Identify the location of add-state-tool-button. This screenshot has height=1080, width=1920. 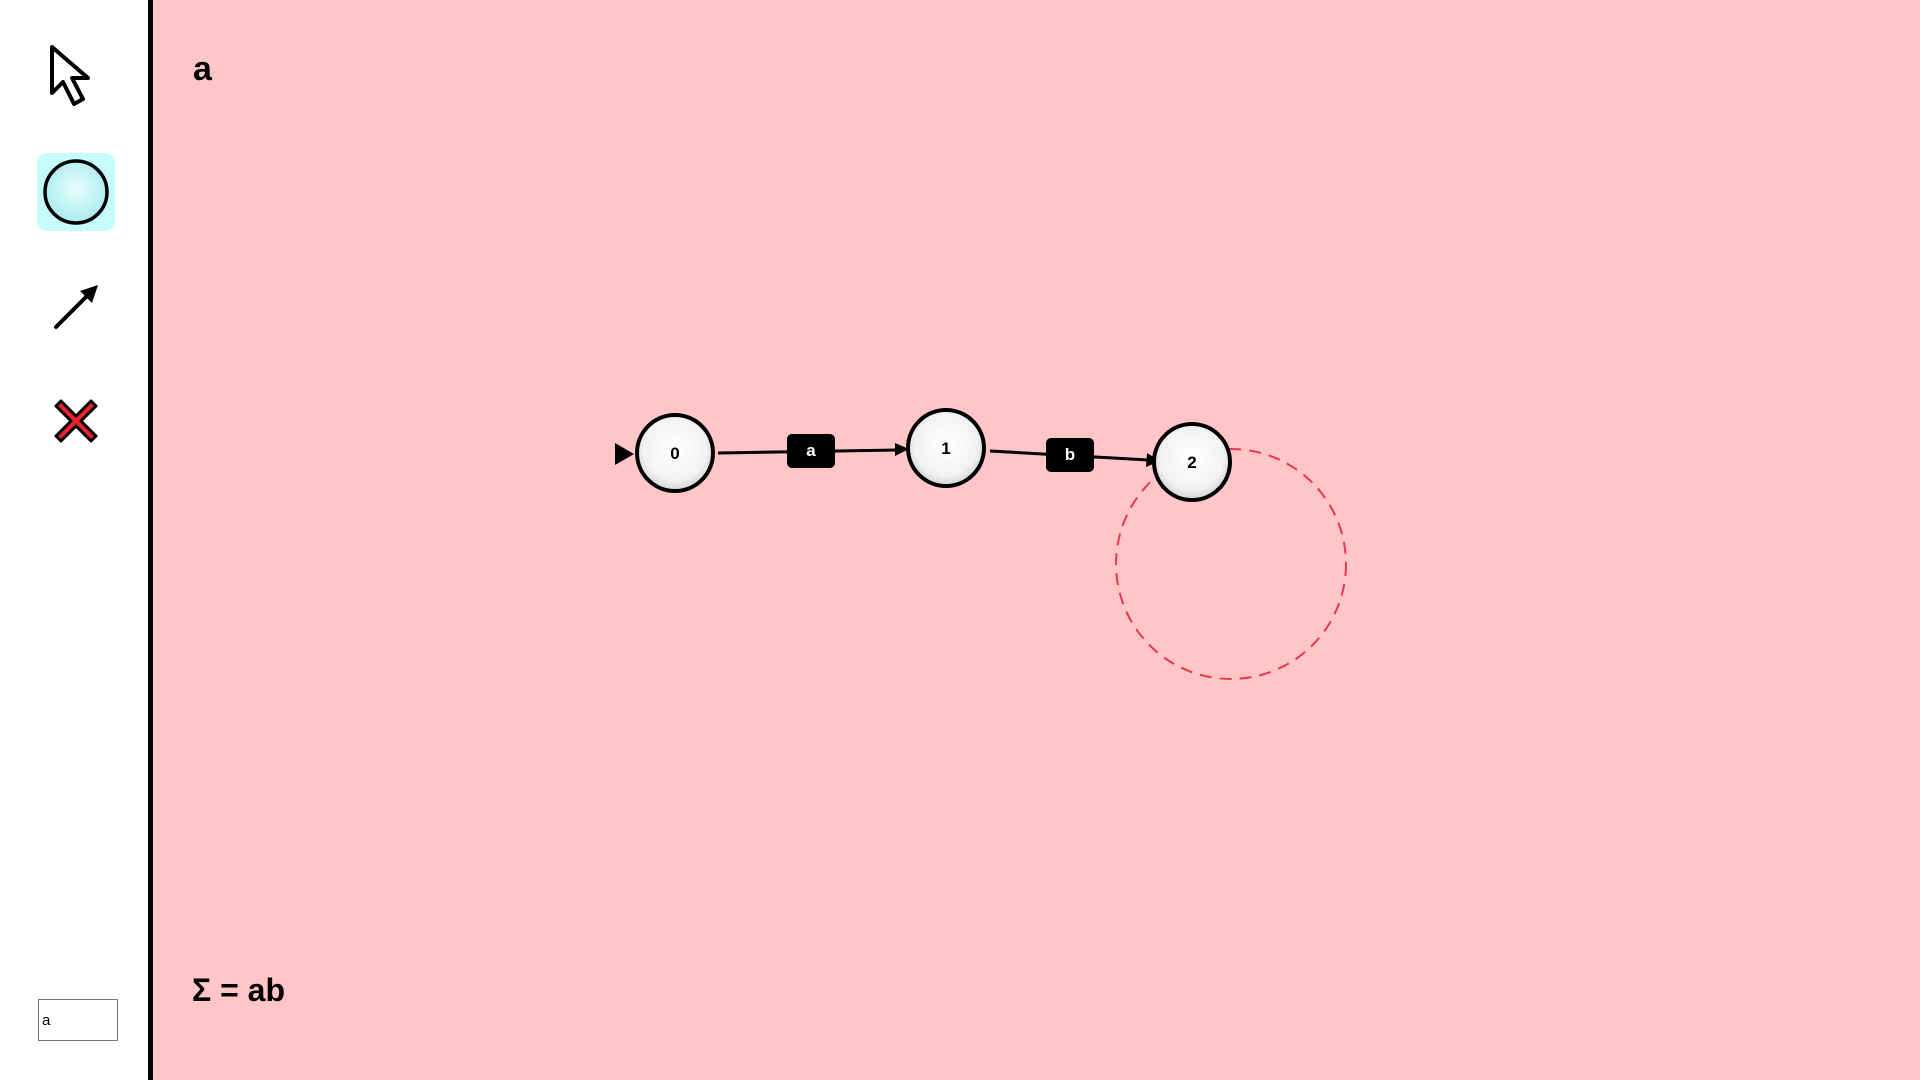
(76, 192).